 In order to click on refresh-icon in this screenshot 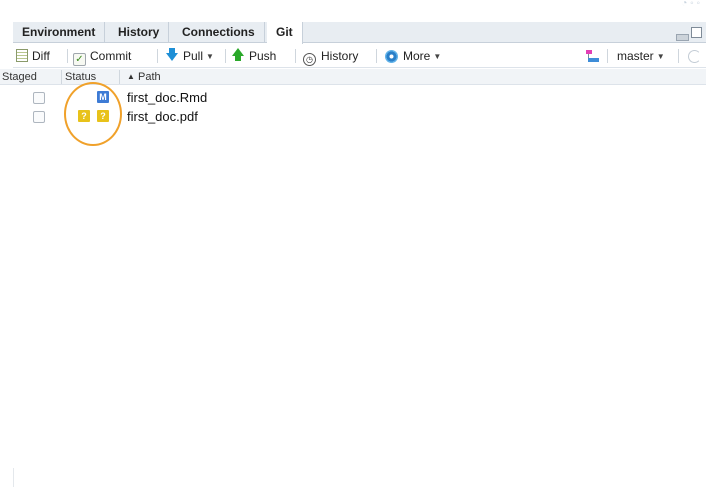, I will do `click(694, 56)`.